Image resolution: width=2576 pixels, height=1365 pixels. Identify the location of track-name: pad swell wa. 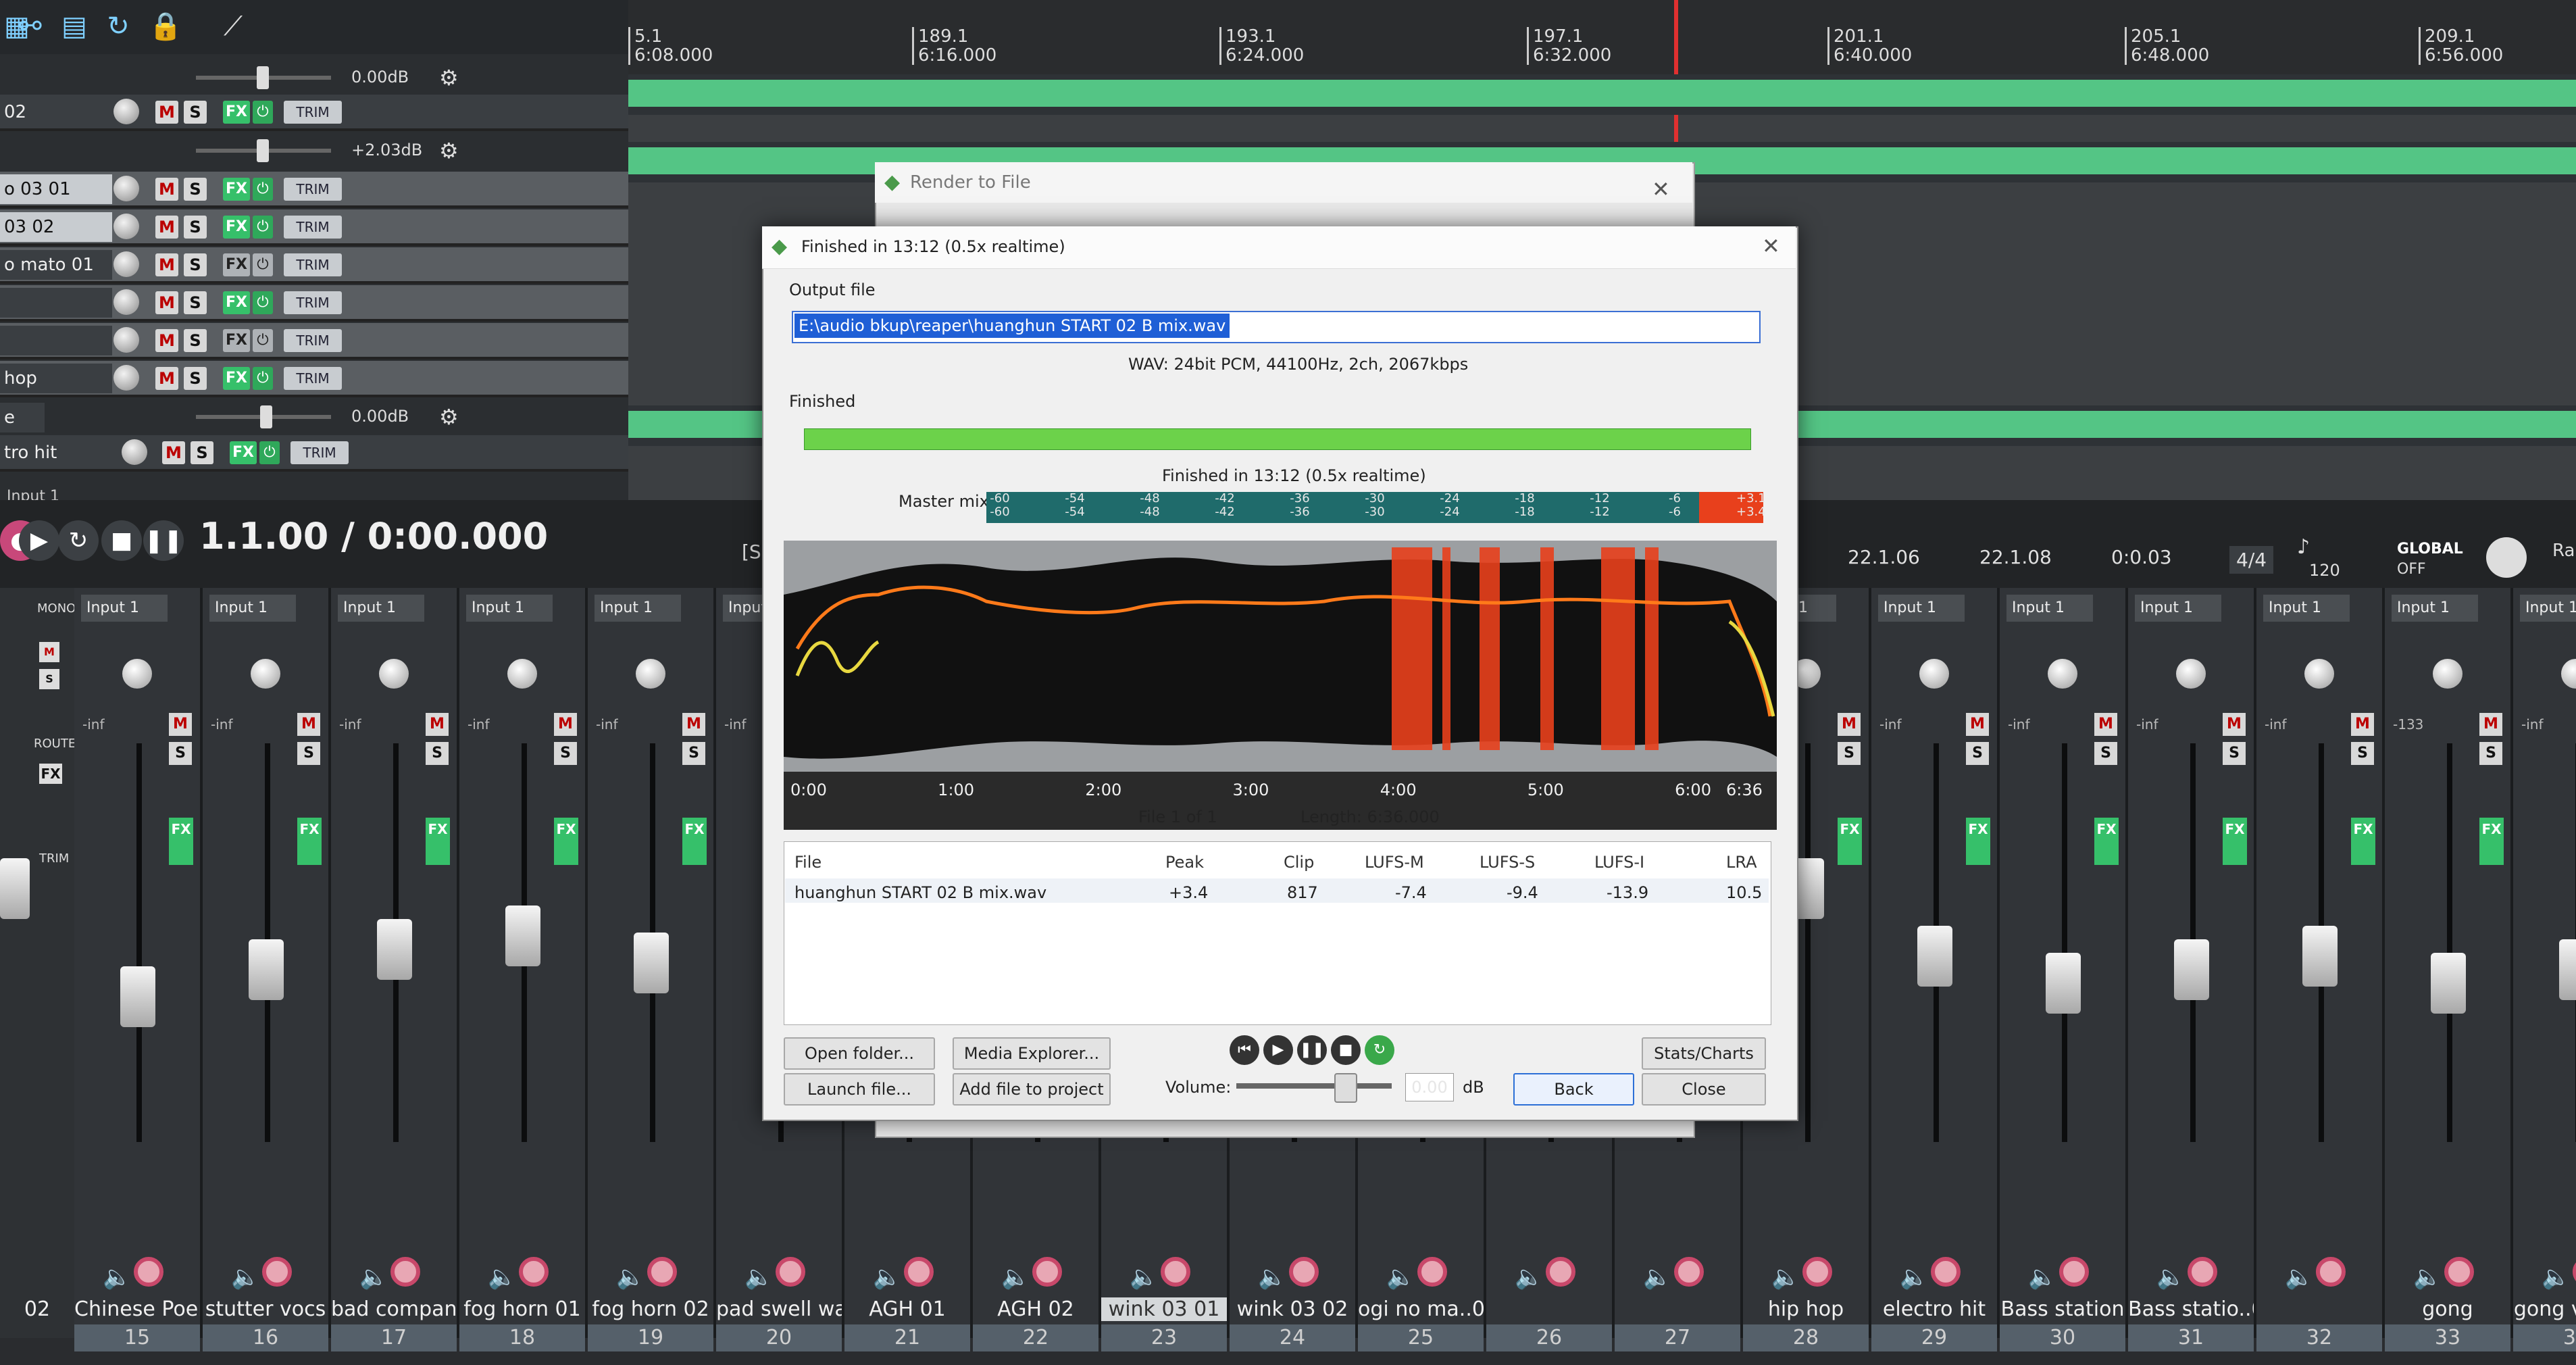
(779, 1309).